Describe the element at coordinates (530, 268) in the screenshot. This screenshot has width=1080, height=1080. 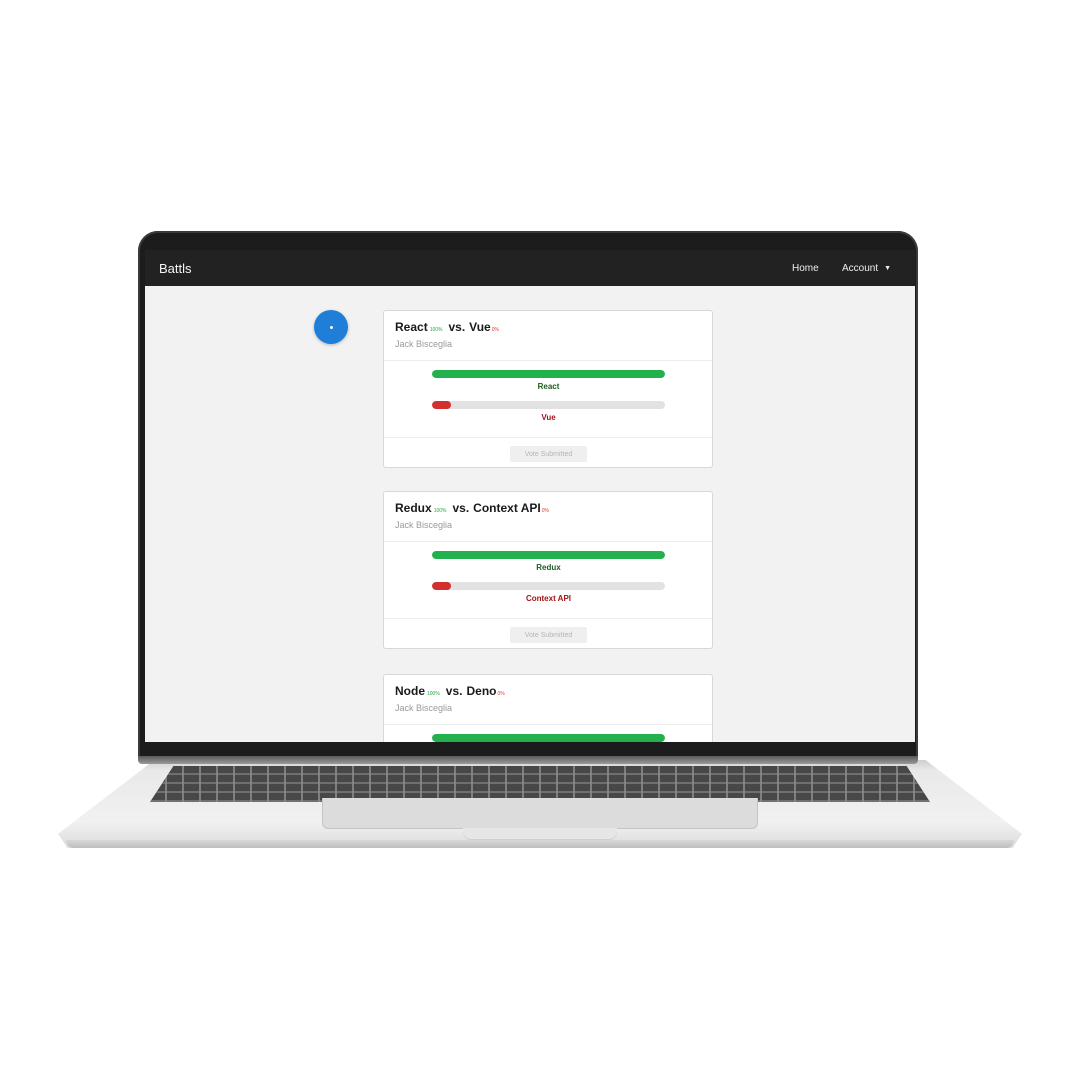
I see `navbar: Battls Home Account ▼` at that location.